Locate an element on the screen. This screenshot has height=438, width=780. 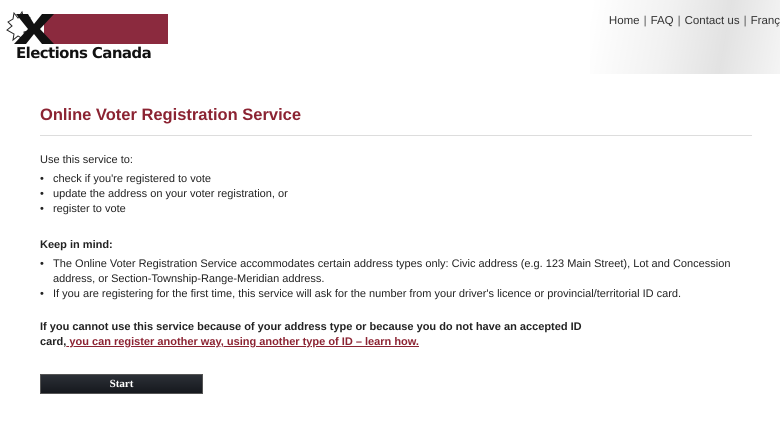
nav-link: Franç is located at coordinates (765, 21).